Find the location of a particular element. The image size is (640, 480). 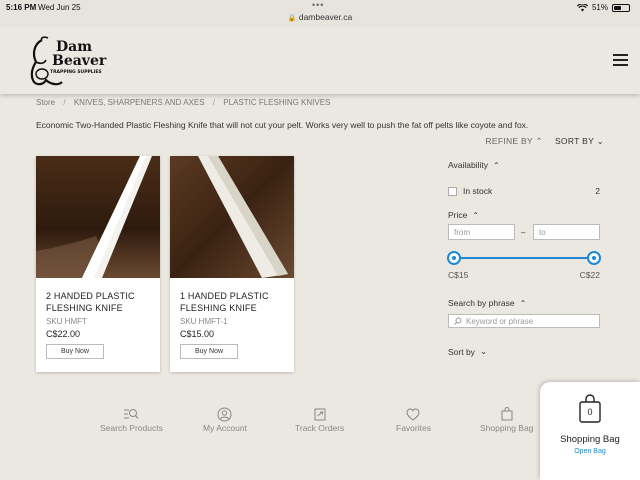

price-to-input: to is located at coordinates (566, 232).